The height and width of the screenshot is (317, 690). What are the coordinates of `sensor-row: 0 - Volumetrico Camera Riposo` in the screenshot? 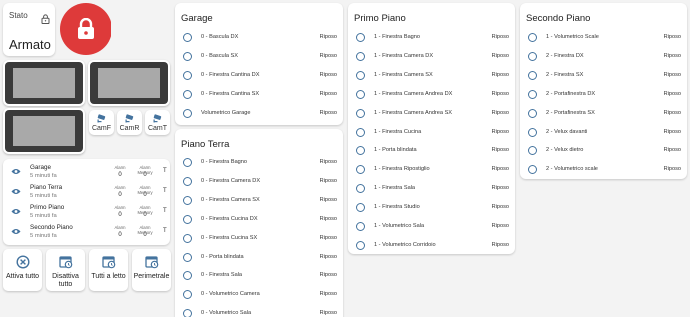 It's located at (259, 295).